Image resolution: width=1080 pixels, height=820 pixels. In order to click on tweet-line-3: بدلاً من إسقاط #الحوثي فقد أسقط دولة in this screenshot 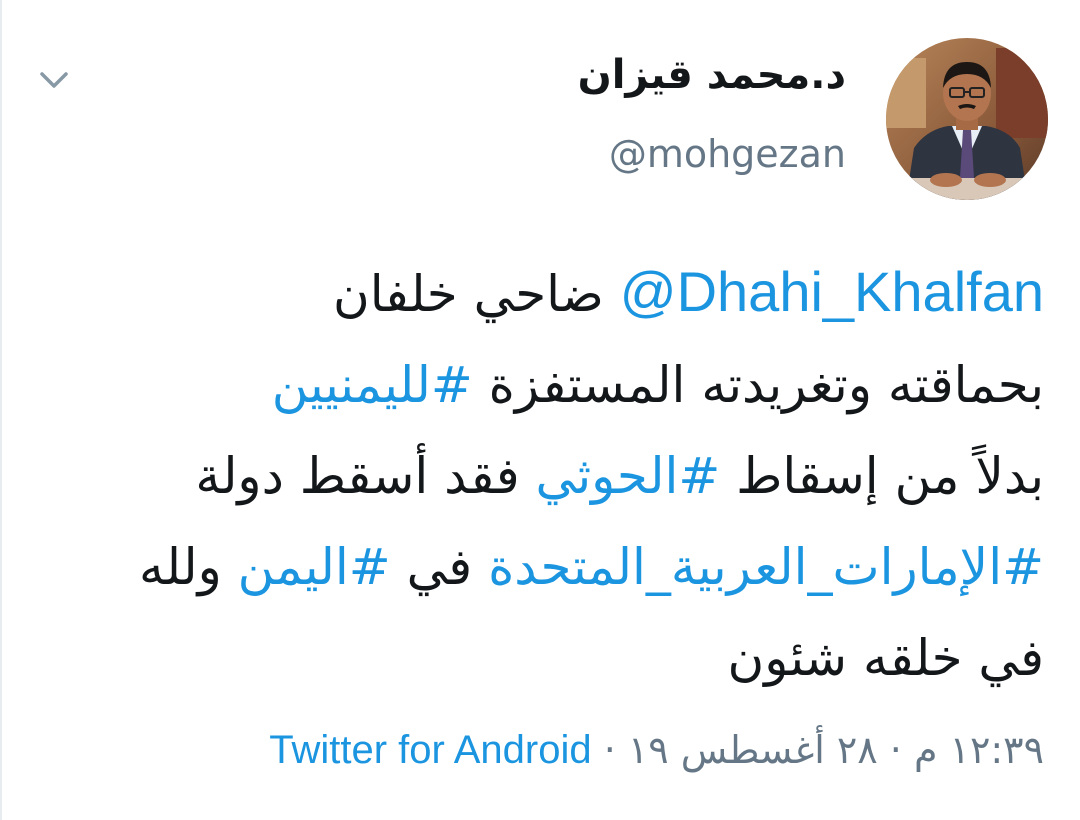, I will do `click(539, 476)`.